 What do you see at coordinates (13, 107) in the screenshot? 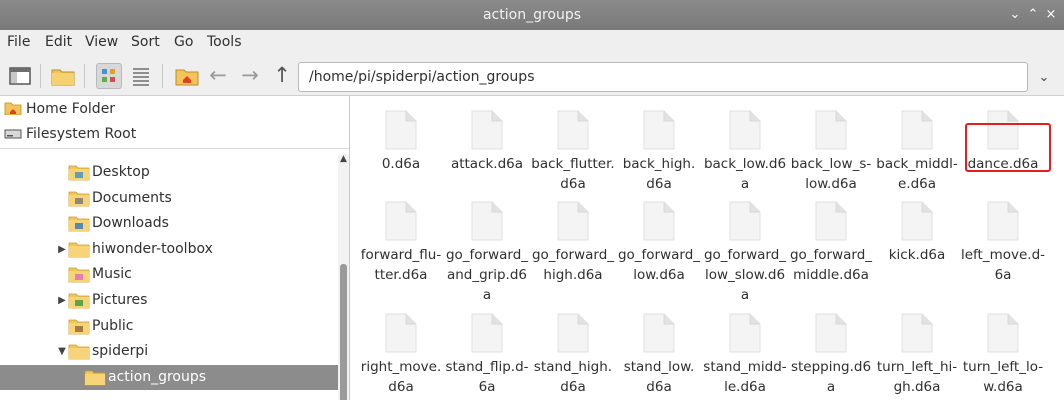
I see `home-folder-icon` at bounding box center [13, 107].